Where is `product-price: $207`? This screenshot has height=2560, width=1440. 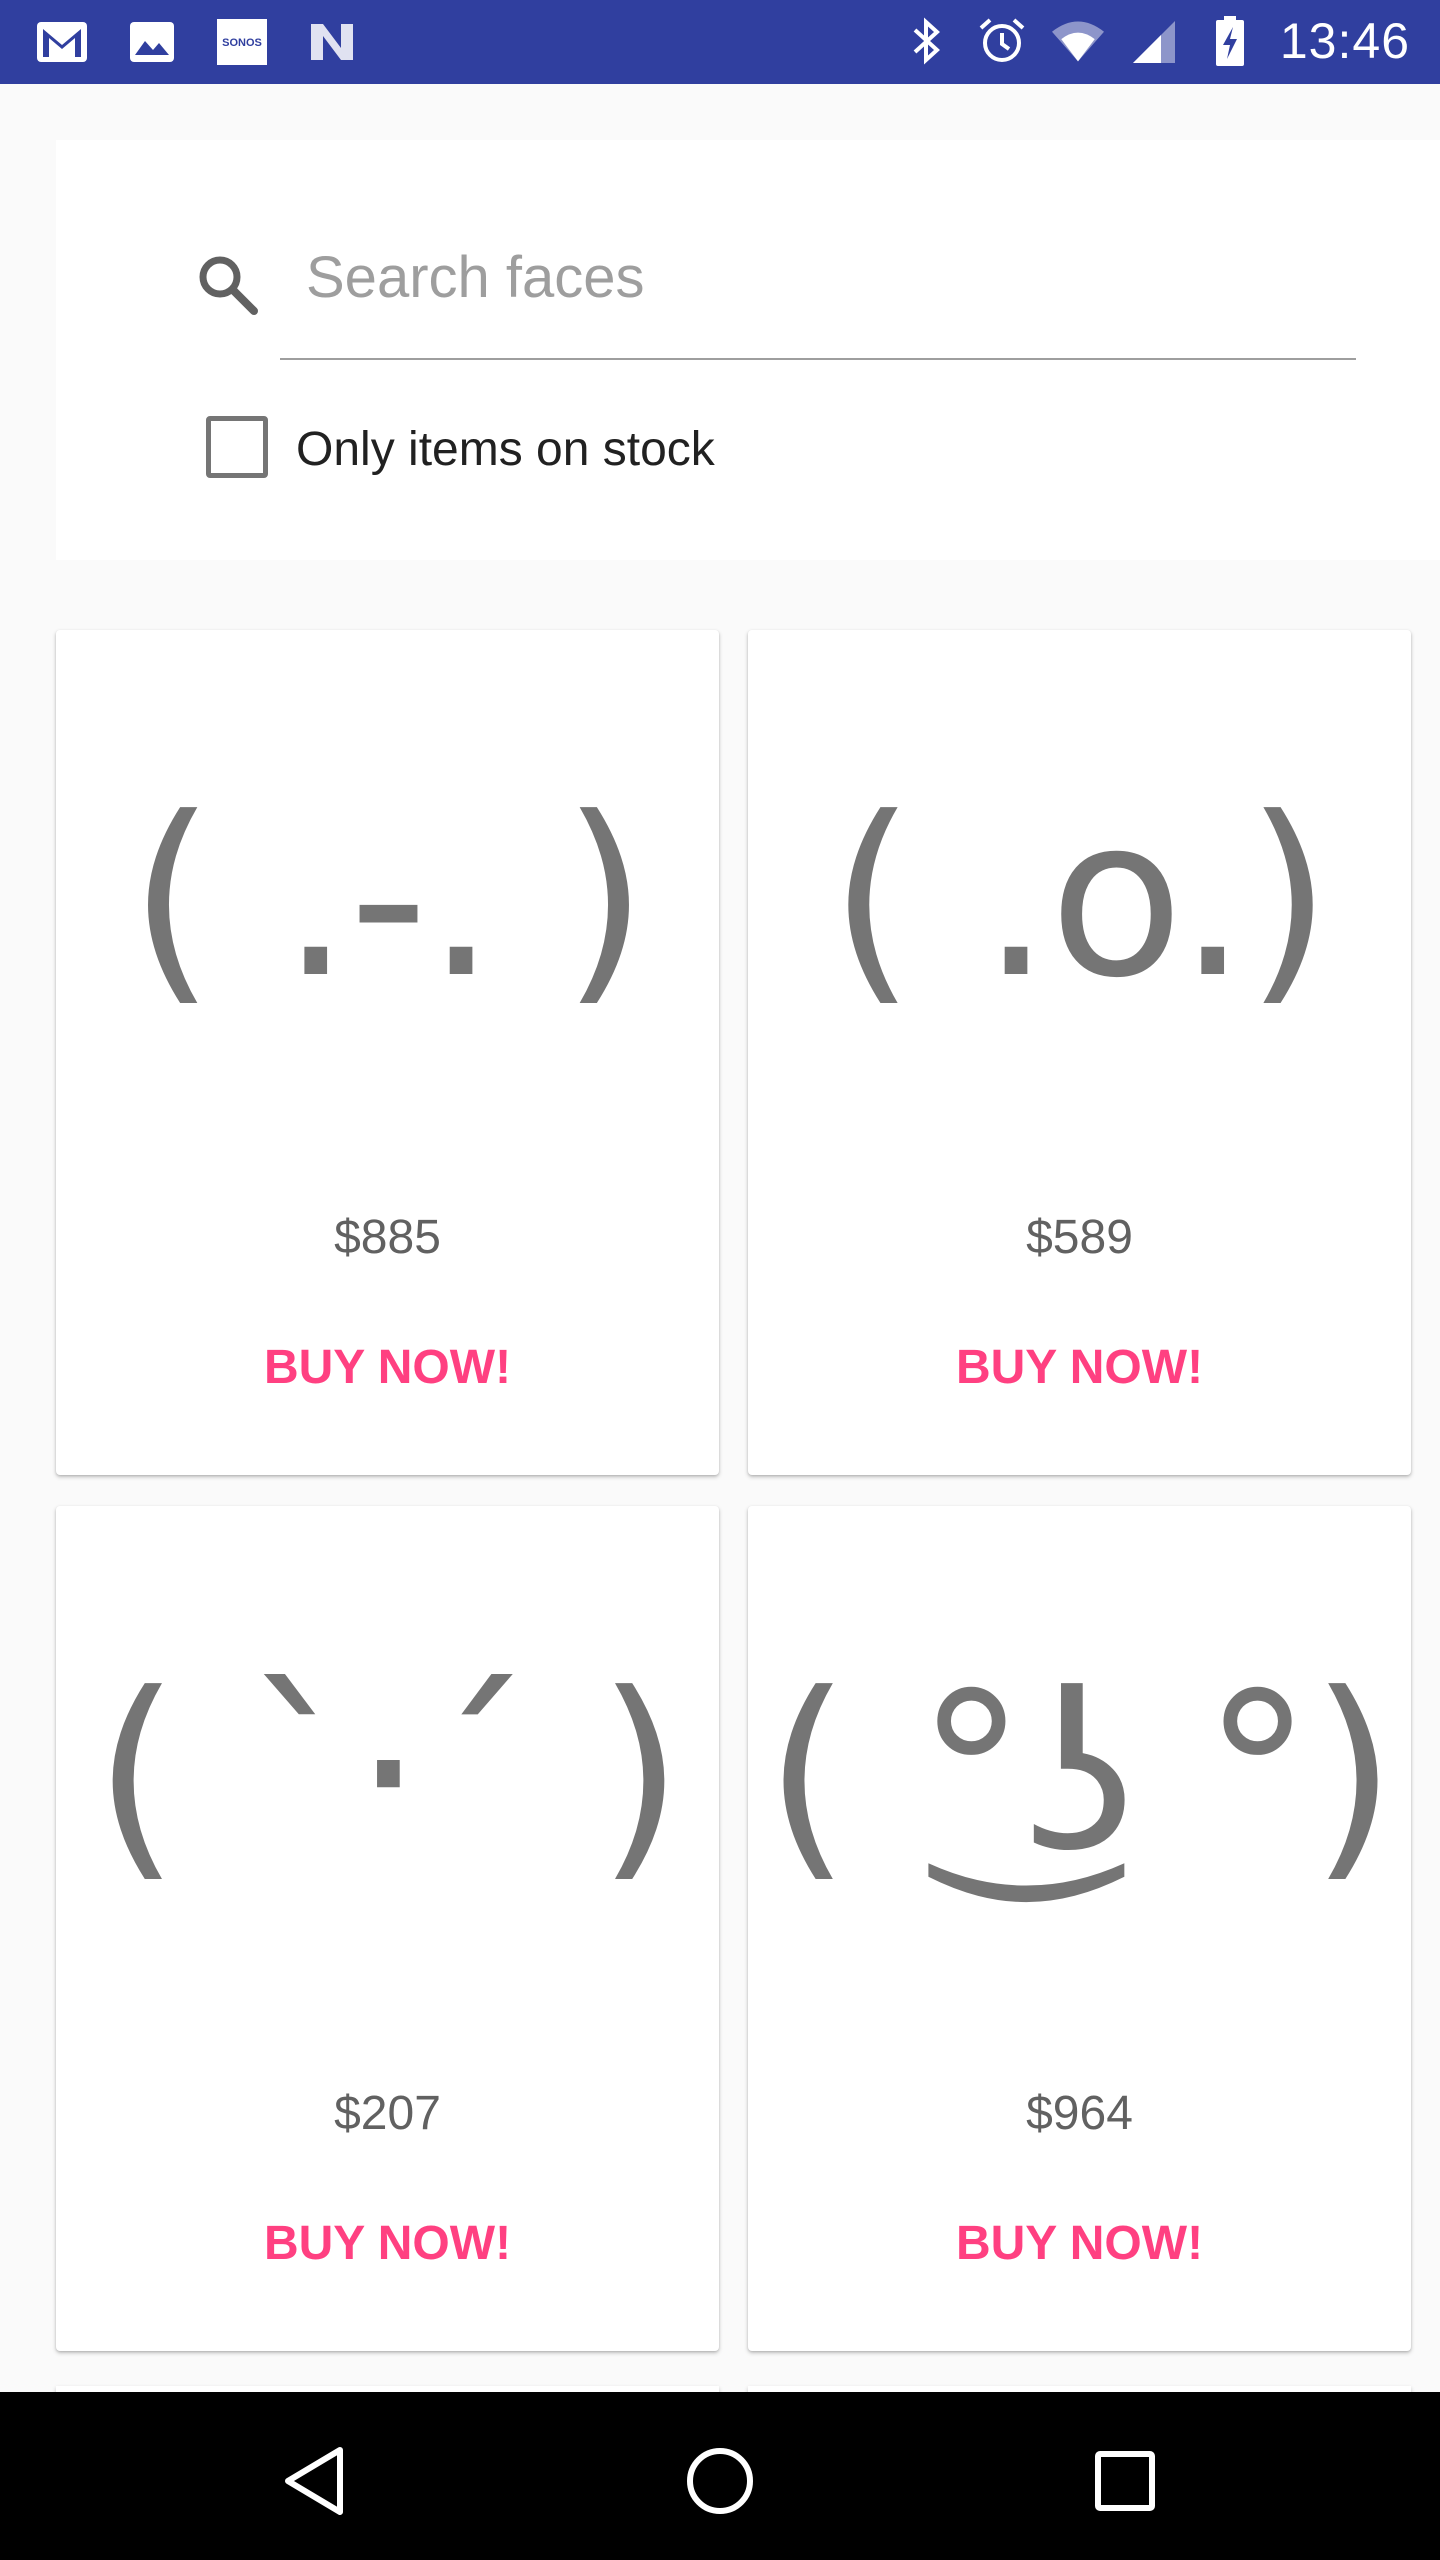 product-price: $207 is located at coordinates (387, 2113).